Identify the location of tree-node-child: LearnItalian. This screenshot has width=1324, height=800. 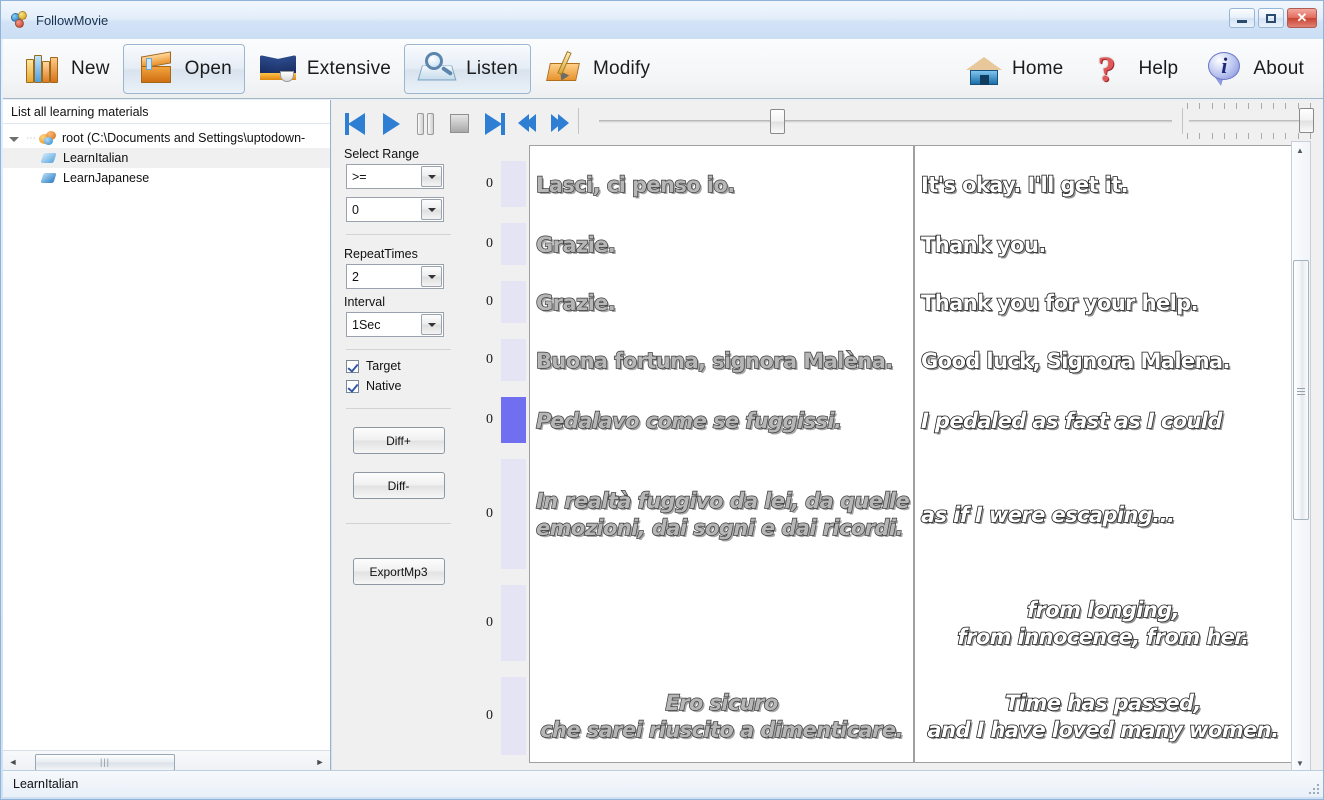
(166, 158).